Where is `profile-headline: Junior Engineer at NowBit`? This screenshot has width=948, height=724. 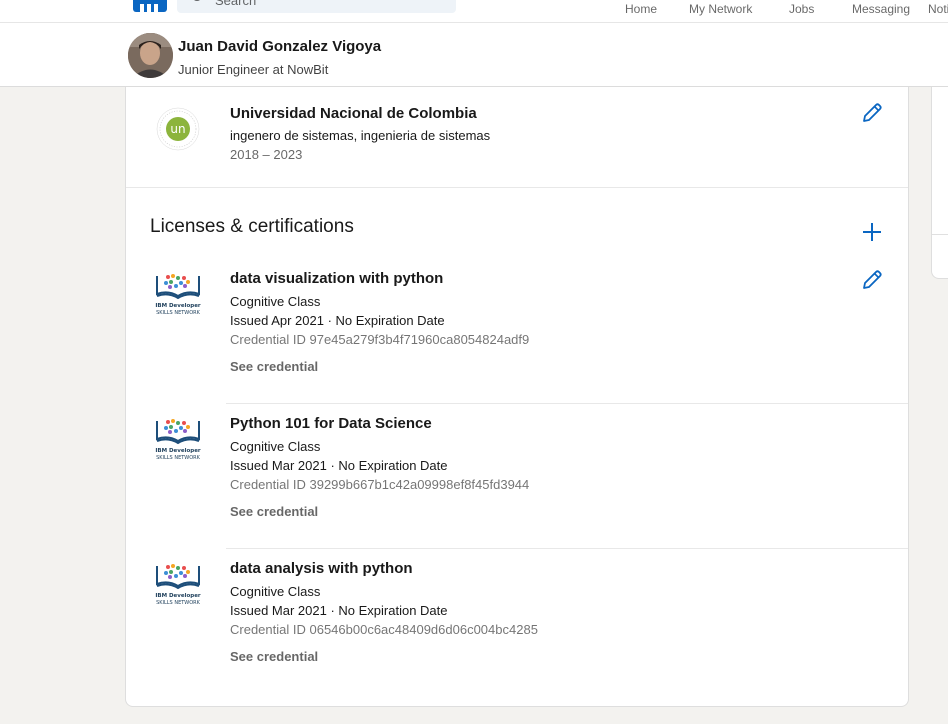
profile-headline: Junior Engineer at NowBit is located at coordinates (253, 69).